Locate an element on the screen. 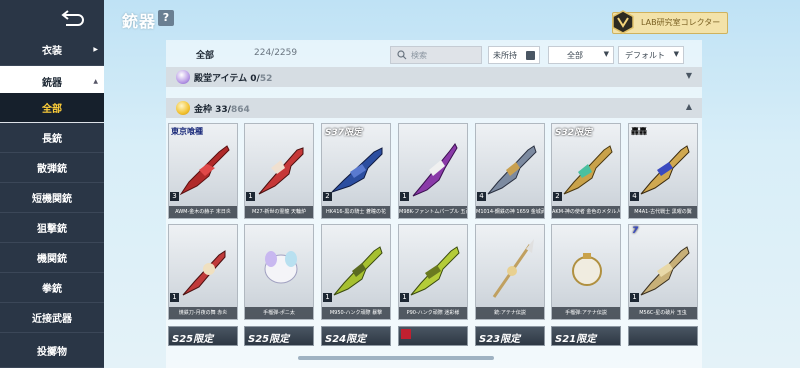 The image size is (800, 368). search-input: 検索 is located at coordinates (436, 55).